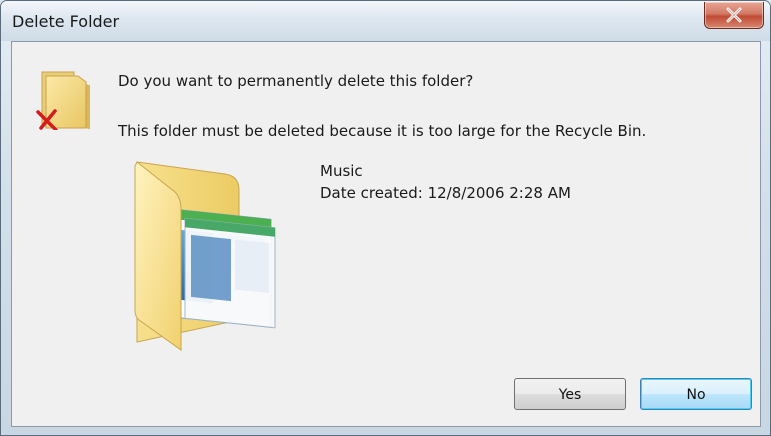 This screenshot has width=771, height=436. What do you see at coordinates (66, 21) in the screenshot?
I see `window-title: Delete Folder` at bounding box center [66, 21].